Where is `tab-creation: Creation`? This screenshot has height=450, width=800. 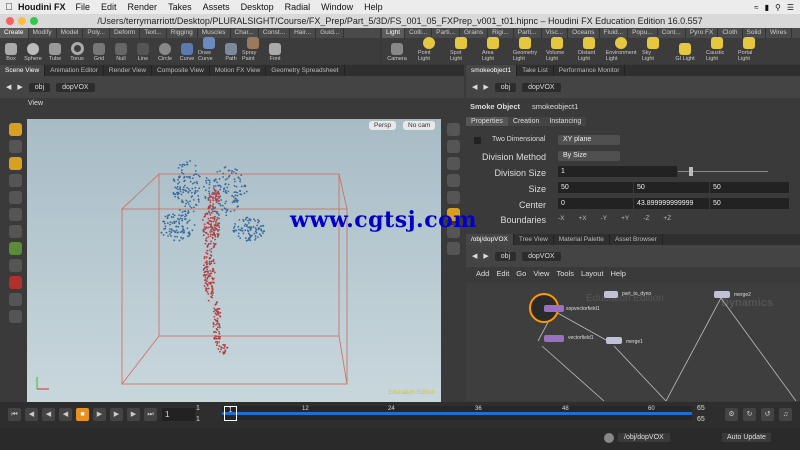 tab-creation: Creation is located at coordinates (526, 121).